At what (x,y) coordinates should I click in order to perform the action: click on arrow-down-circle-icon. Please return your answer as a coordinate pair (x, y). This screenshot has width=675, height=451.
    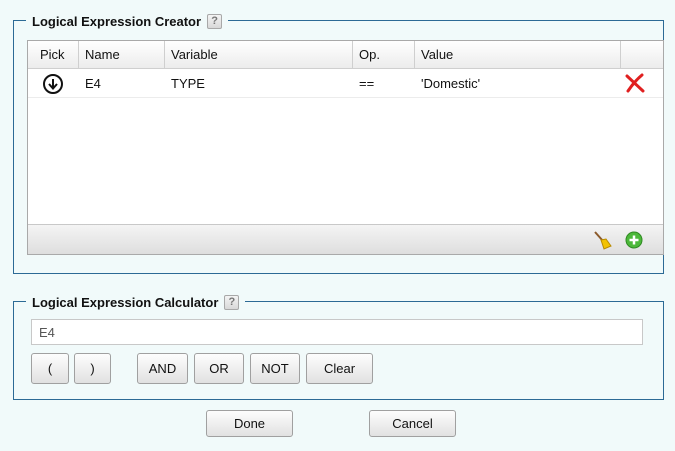
    Looking at the image, I should click on (53, 84).